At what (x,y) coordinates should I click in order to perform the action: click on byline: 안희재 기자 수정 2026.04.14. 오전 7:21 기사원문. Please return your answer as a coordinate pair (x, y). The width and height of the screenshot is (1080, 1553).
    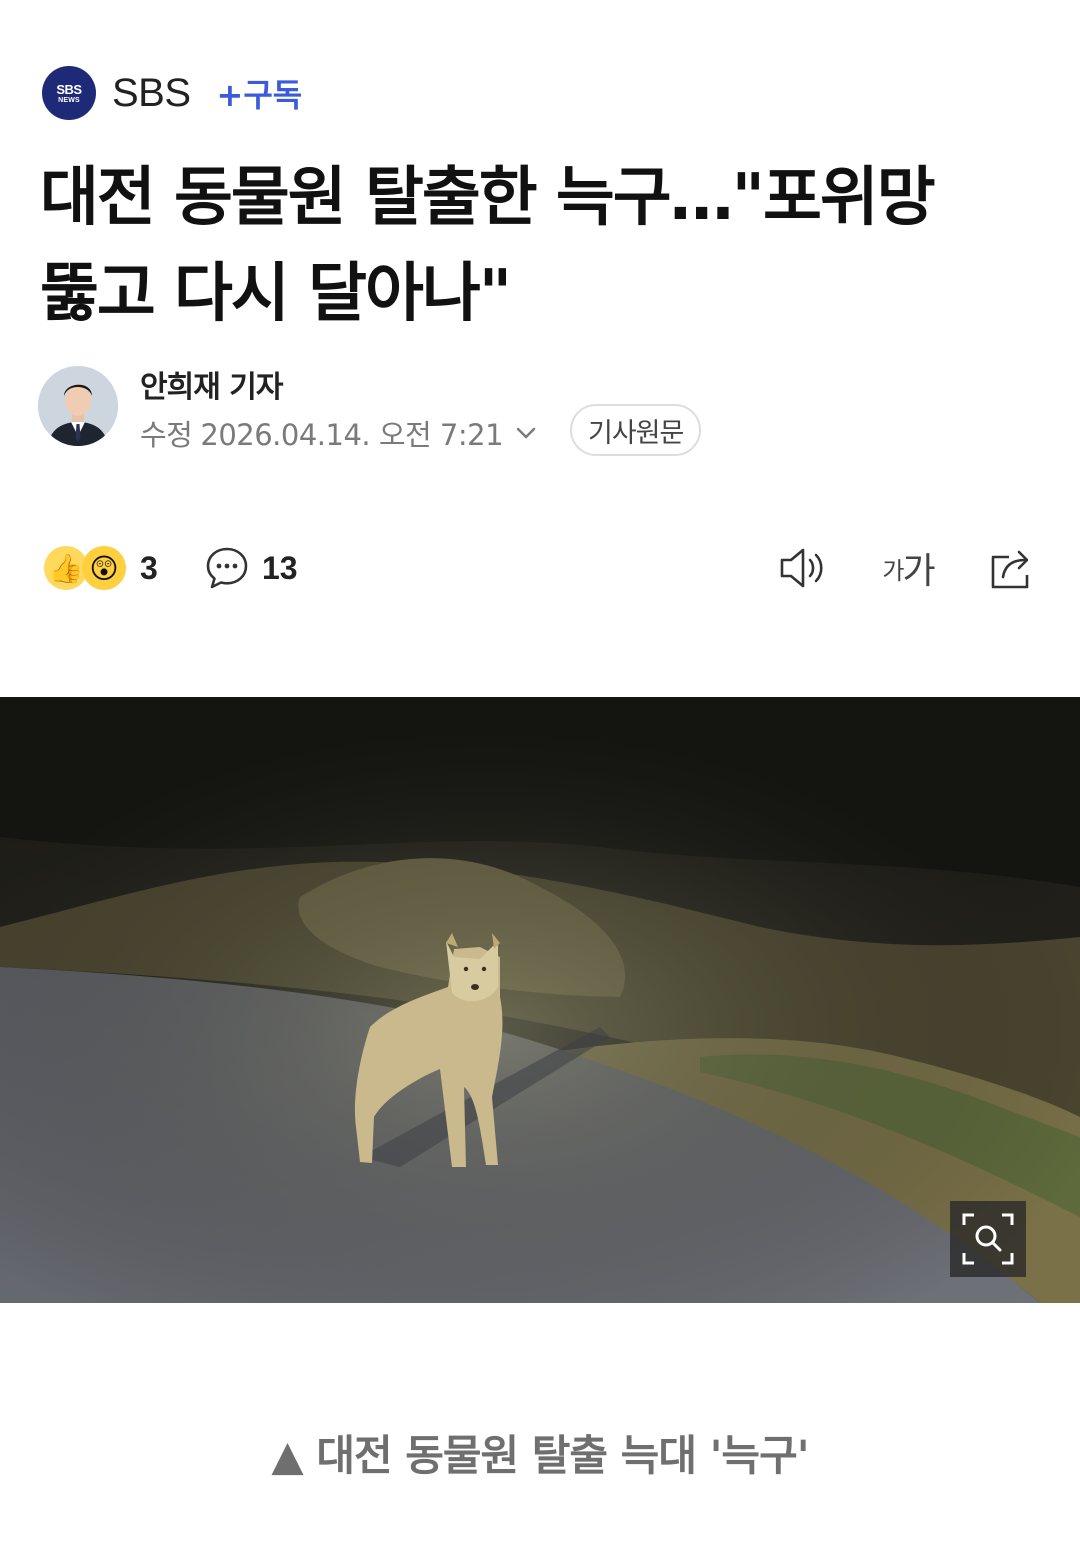
    Looking at the image, I should click on (543, 412).